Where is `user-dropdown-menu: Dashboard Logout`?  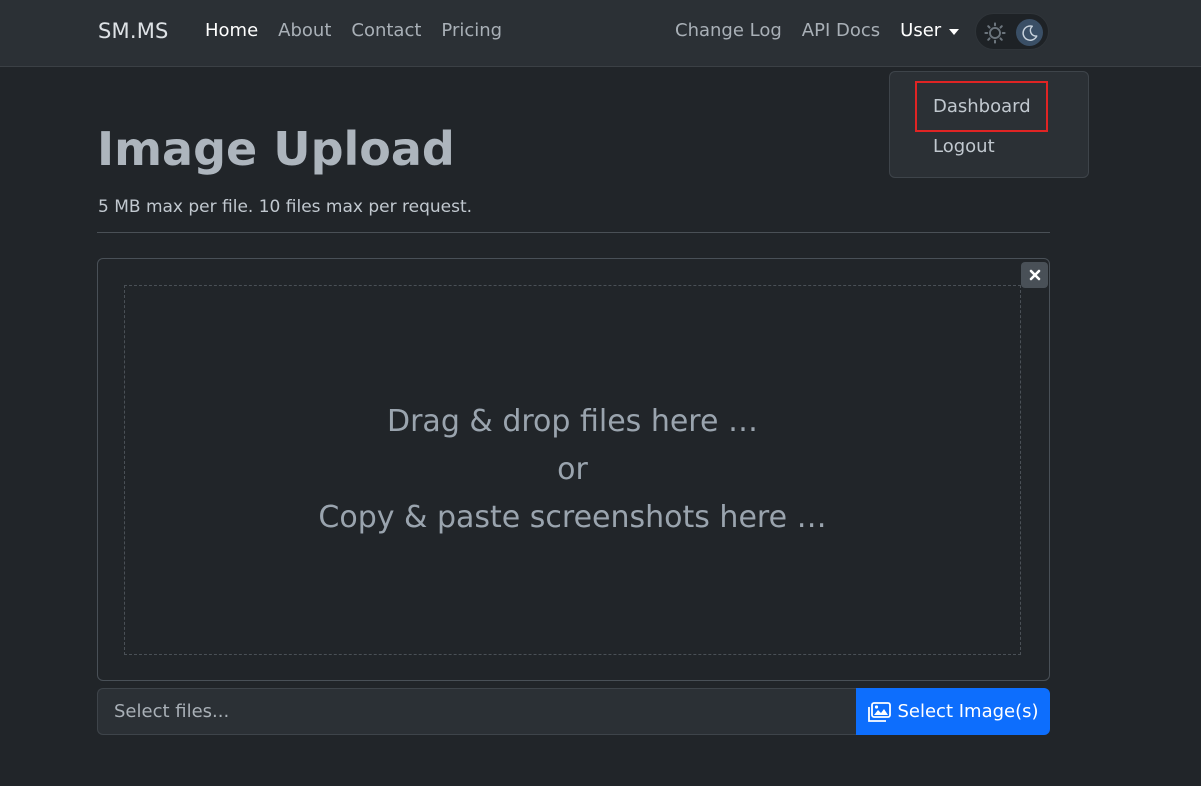 user-dropdown-menu: Dashboard Logout is located at coordinates (989, 124).